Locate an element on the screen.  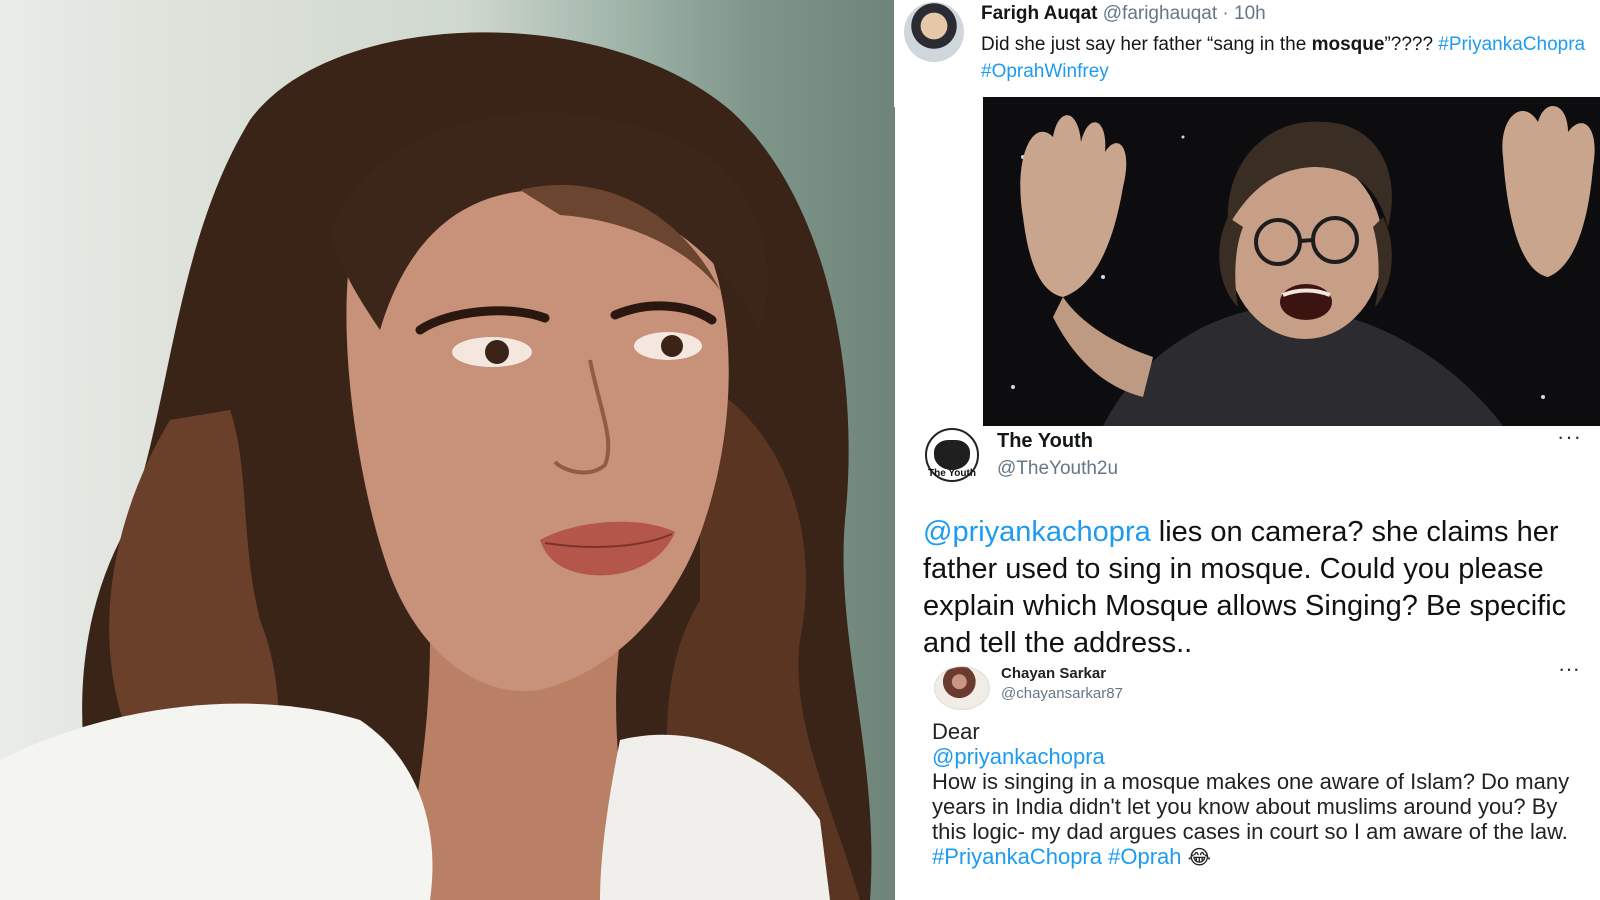
hashtag-oprah: #Oprah is located at coordinates (1144, 856).